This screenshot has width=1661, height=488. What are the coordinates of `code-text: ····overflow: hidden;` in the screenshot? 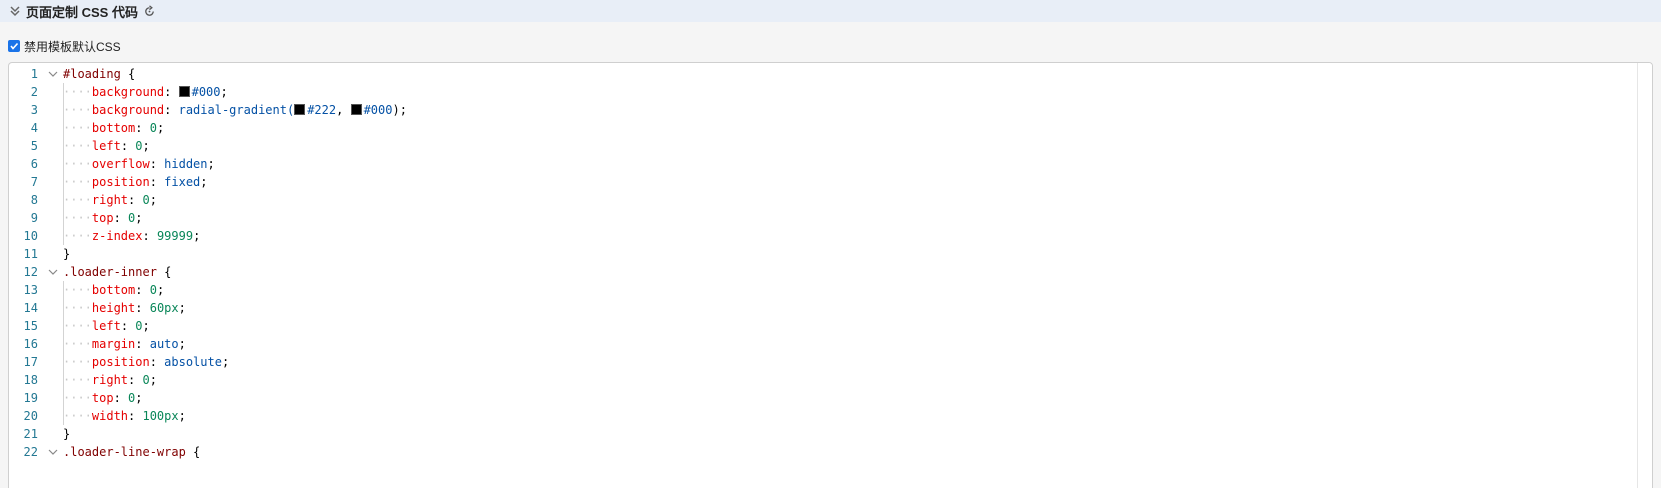 It's located at (139, 164).